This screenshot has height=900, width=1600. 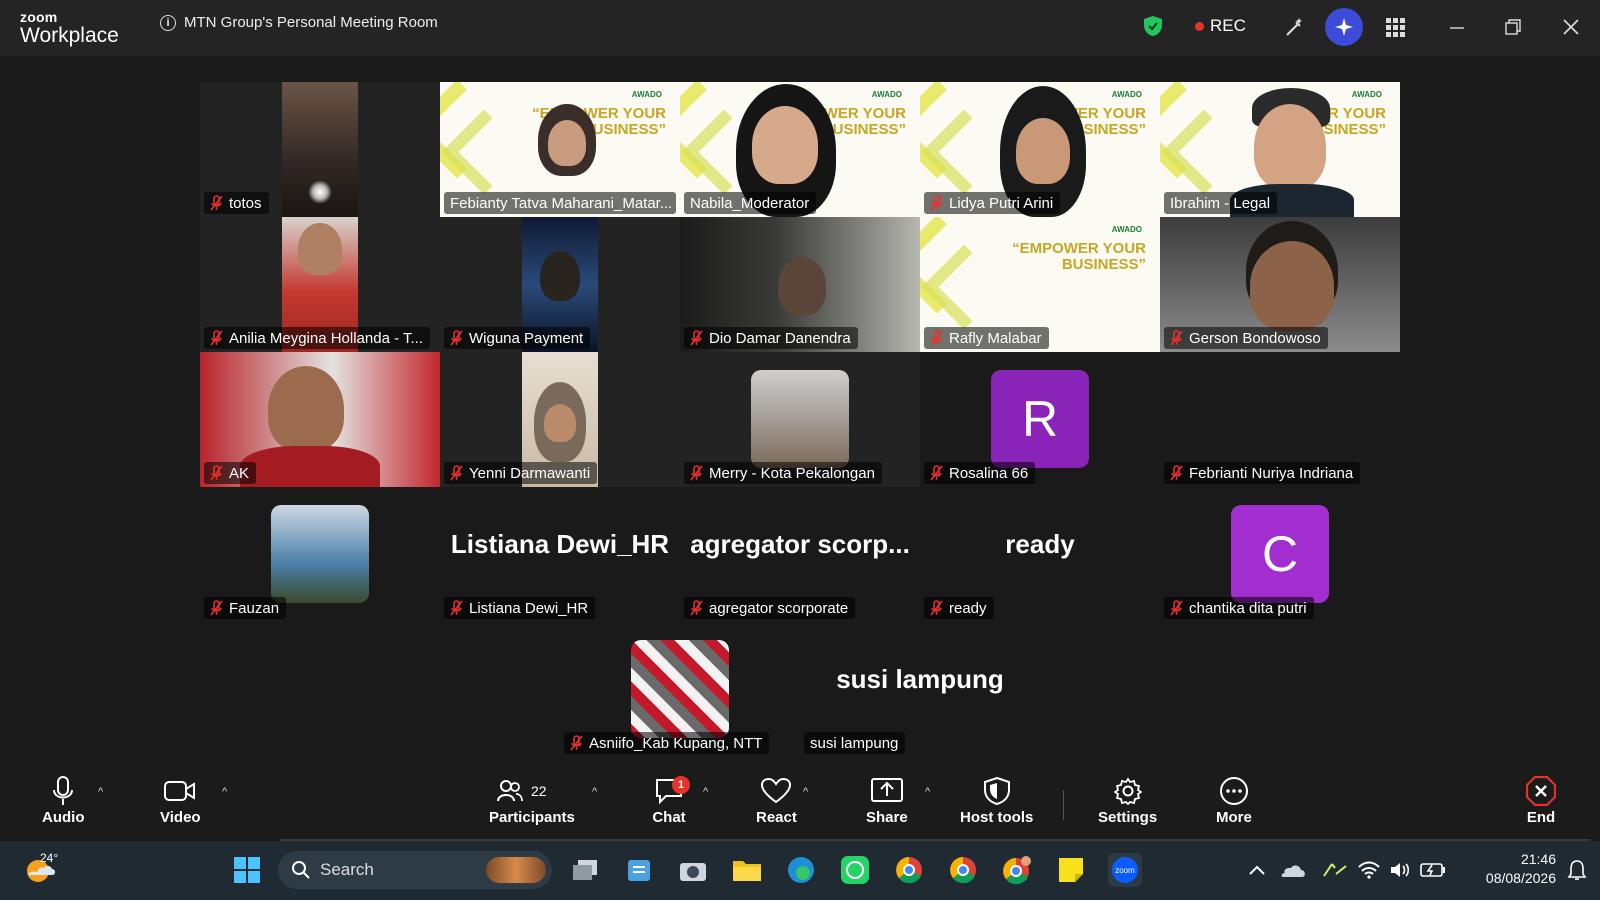 I want to click on wifi-icon, so click(x=1369, y=870).